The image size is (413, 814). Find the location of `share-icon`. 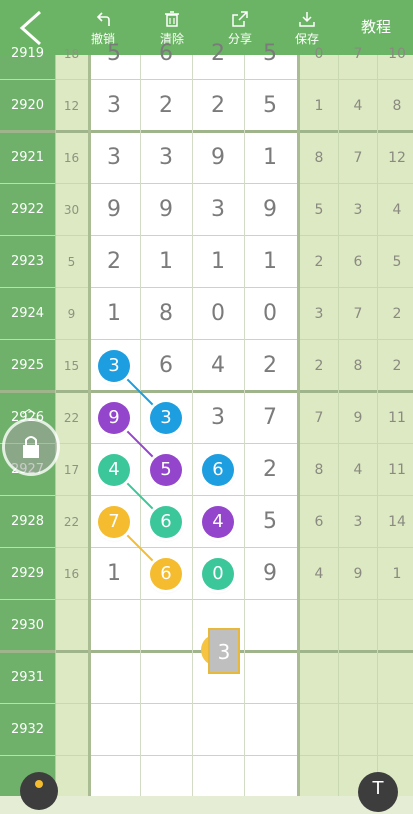

share-icon is located at coordinates (240, 19).